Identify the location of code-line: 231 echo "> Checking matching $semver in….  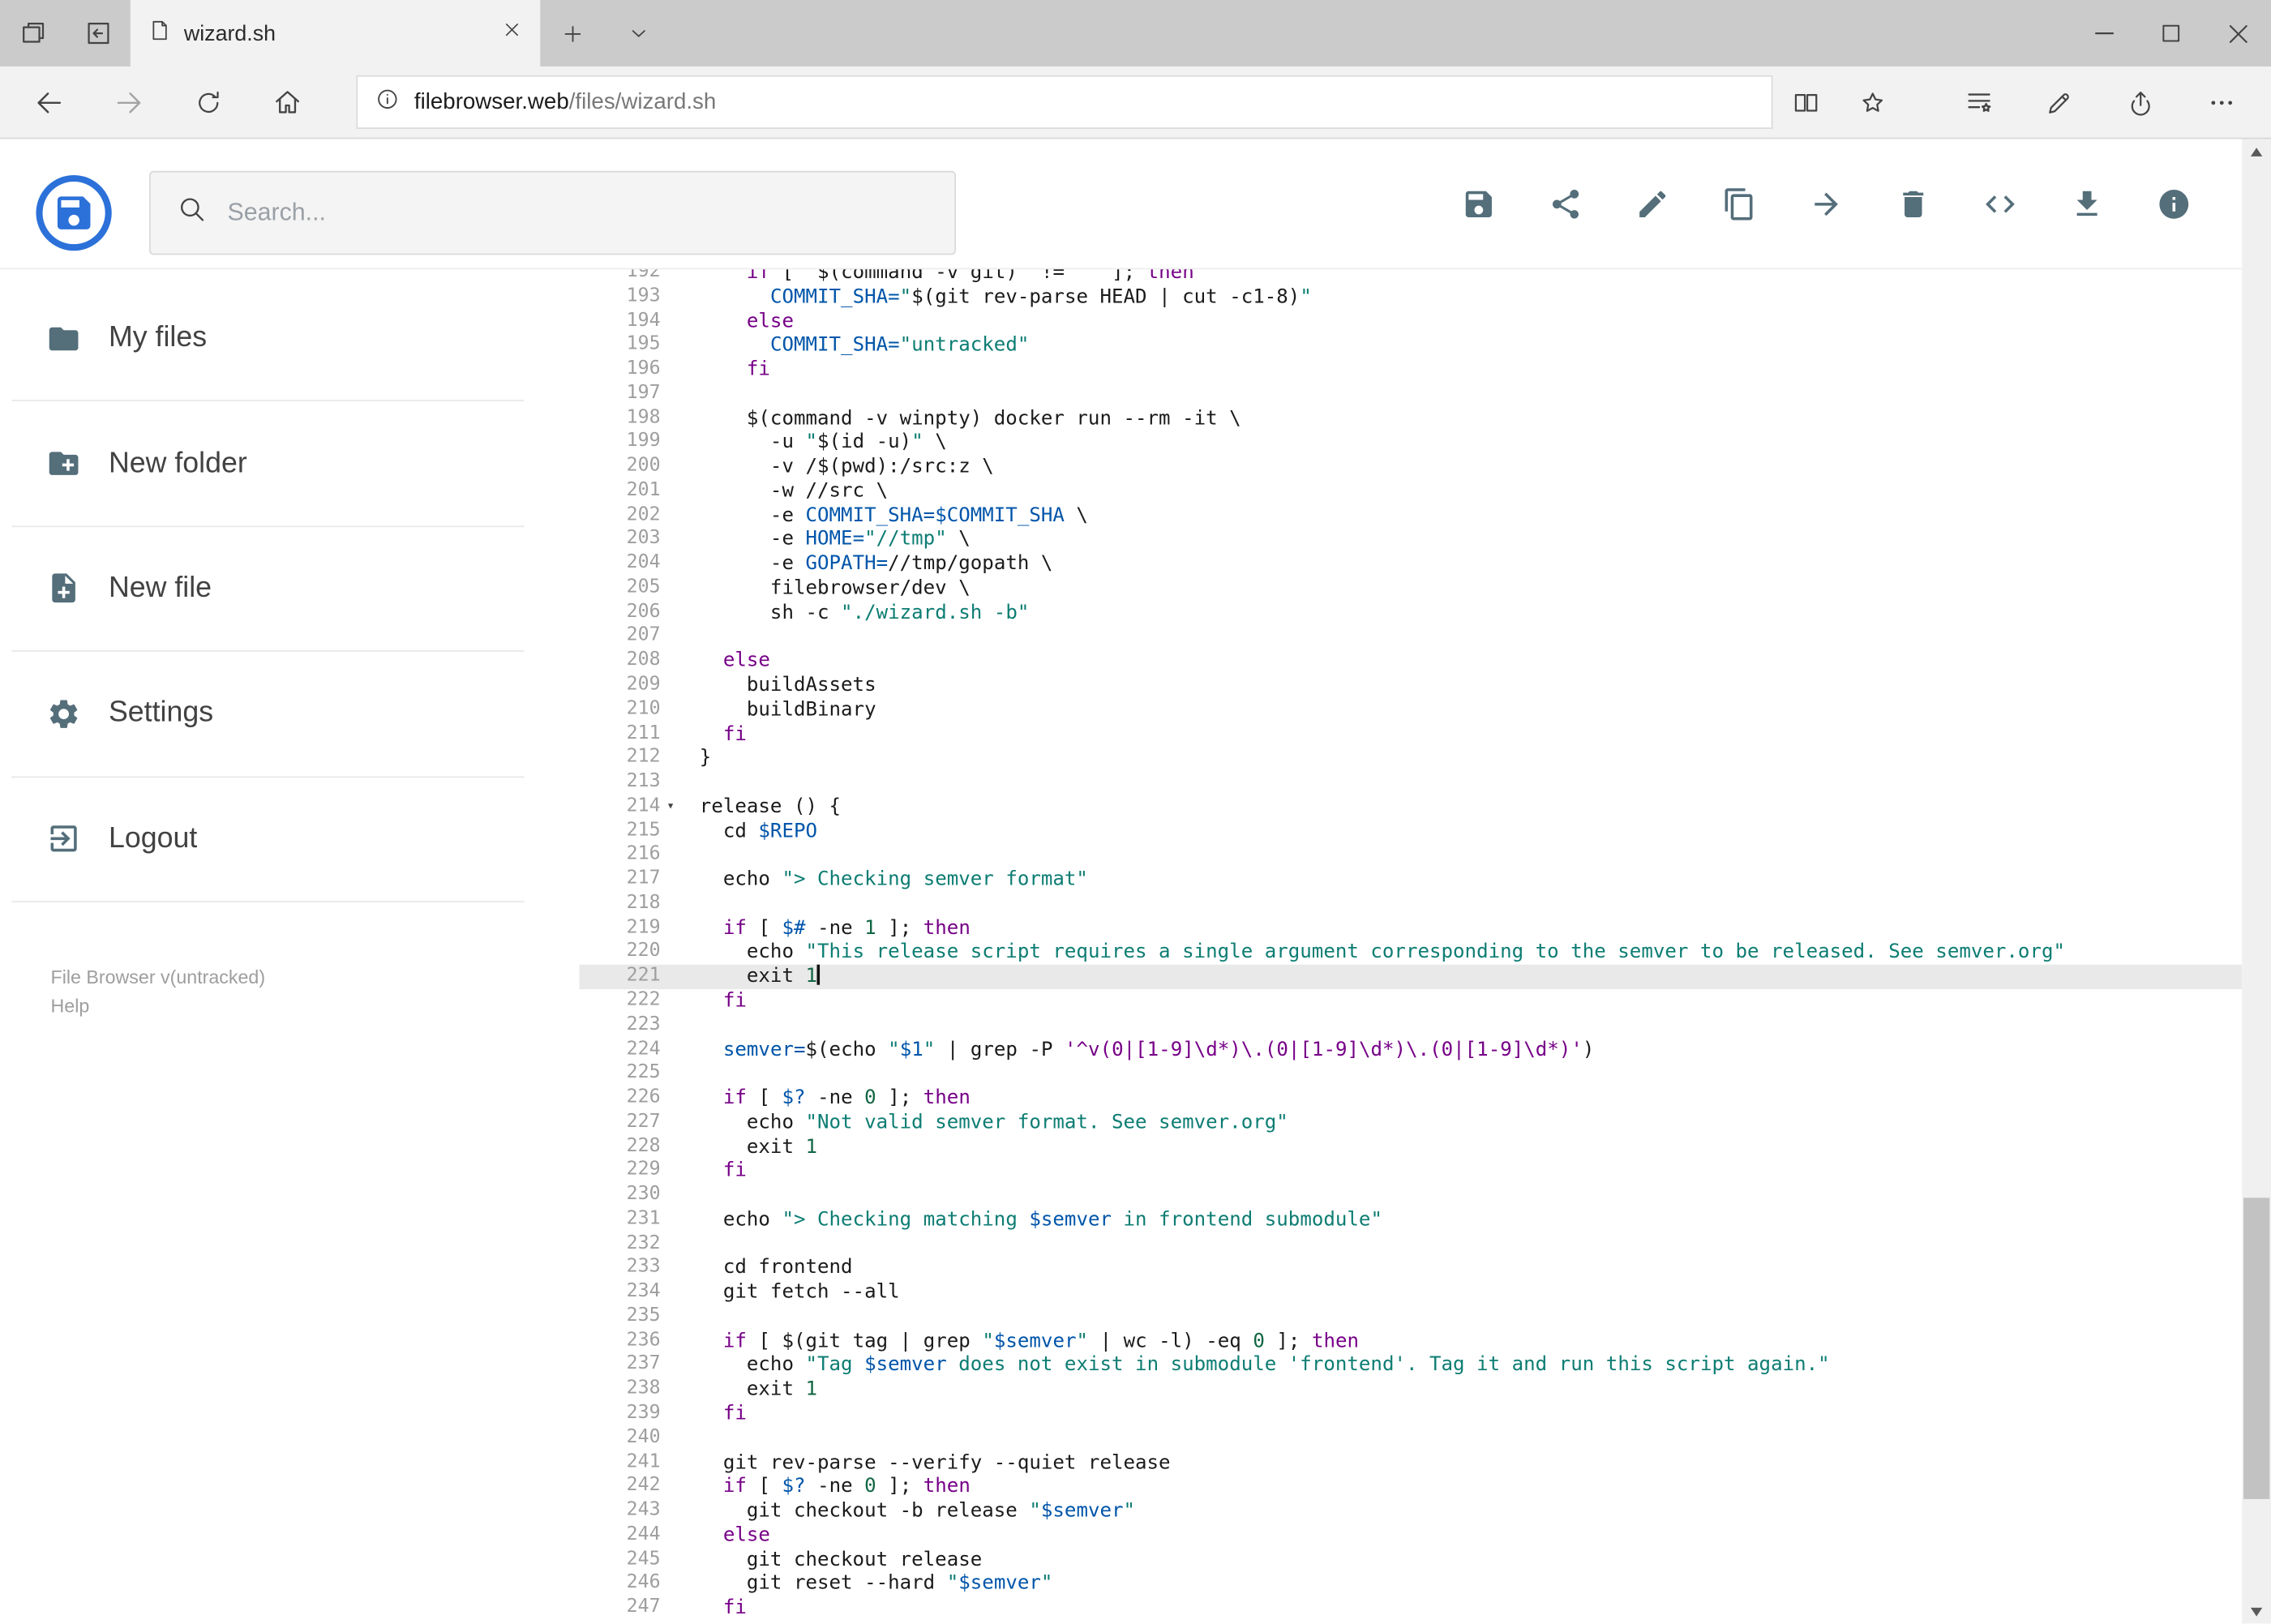
(1411, 1220).